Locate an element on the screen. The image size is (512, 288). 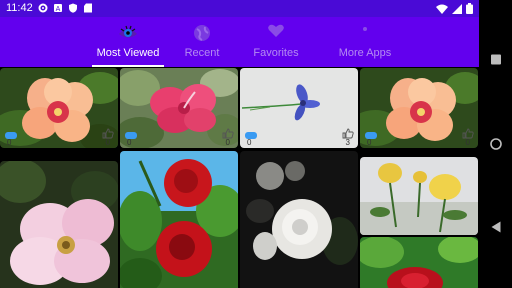
system-navigation-bar is located at coordinates (495, 144).